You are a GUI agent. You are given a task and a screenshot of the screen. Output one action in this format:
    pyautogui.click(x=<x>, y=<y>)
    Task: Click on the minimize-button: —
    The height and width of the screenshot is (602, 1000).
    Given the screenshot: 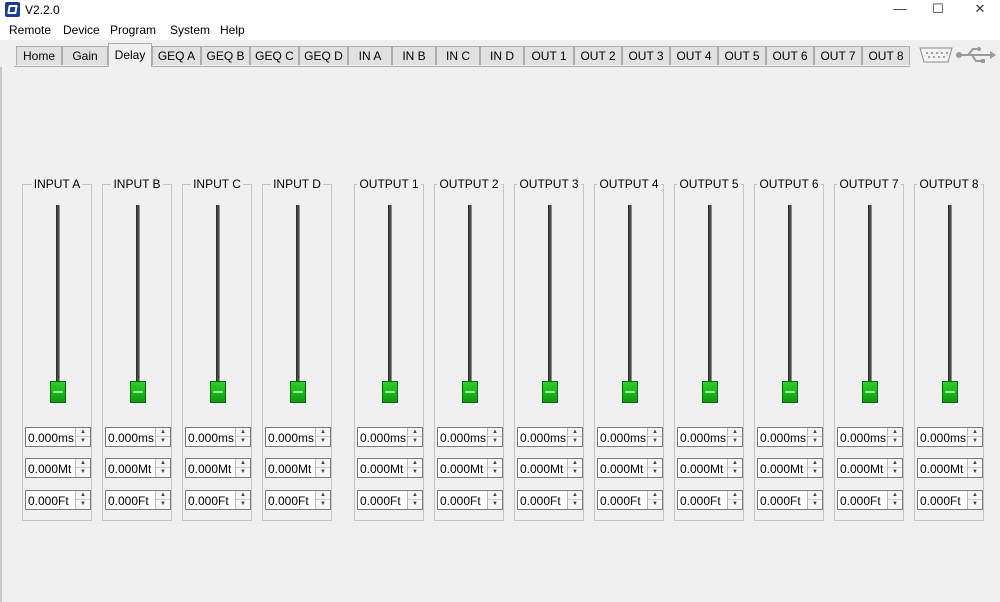 What is the action you would take?
    pyautogui.click(x=900, y=10)
    